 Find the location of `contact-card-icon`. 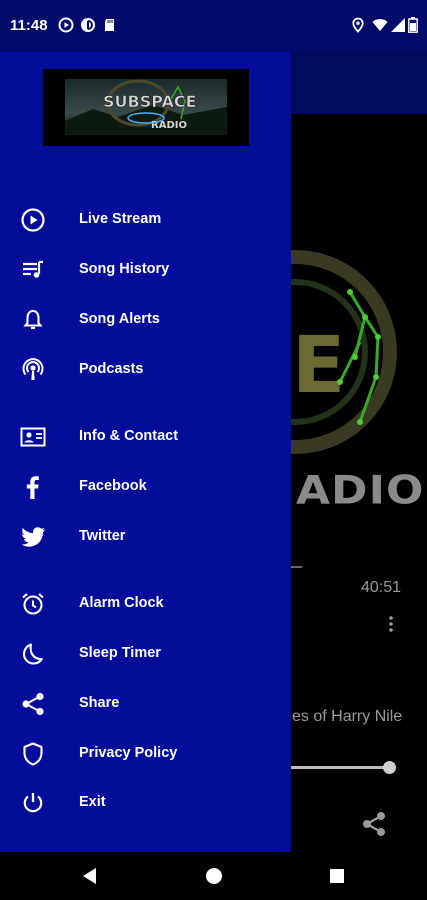

contact-card-icon is located at coordinates (33, 437).